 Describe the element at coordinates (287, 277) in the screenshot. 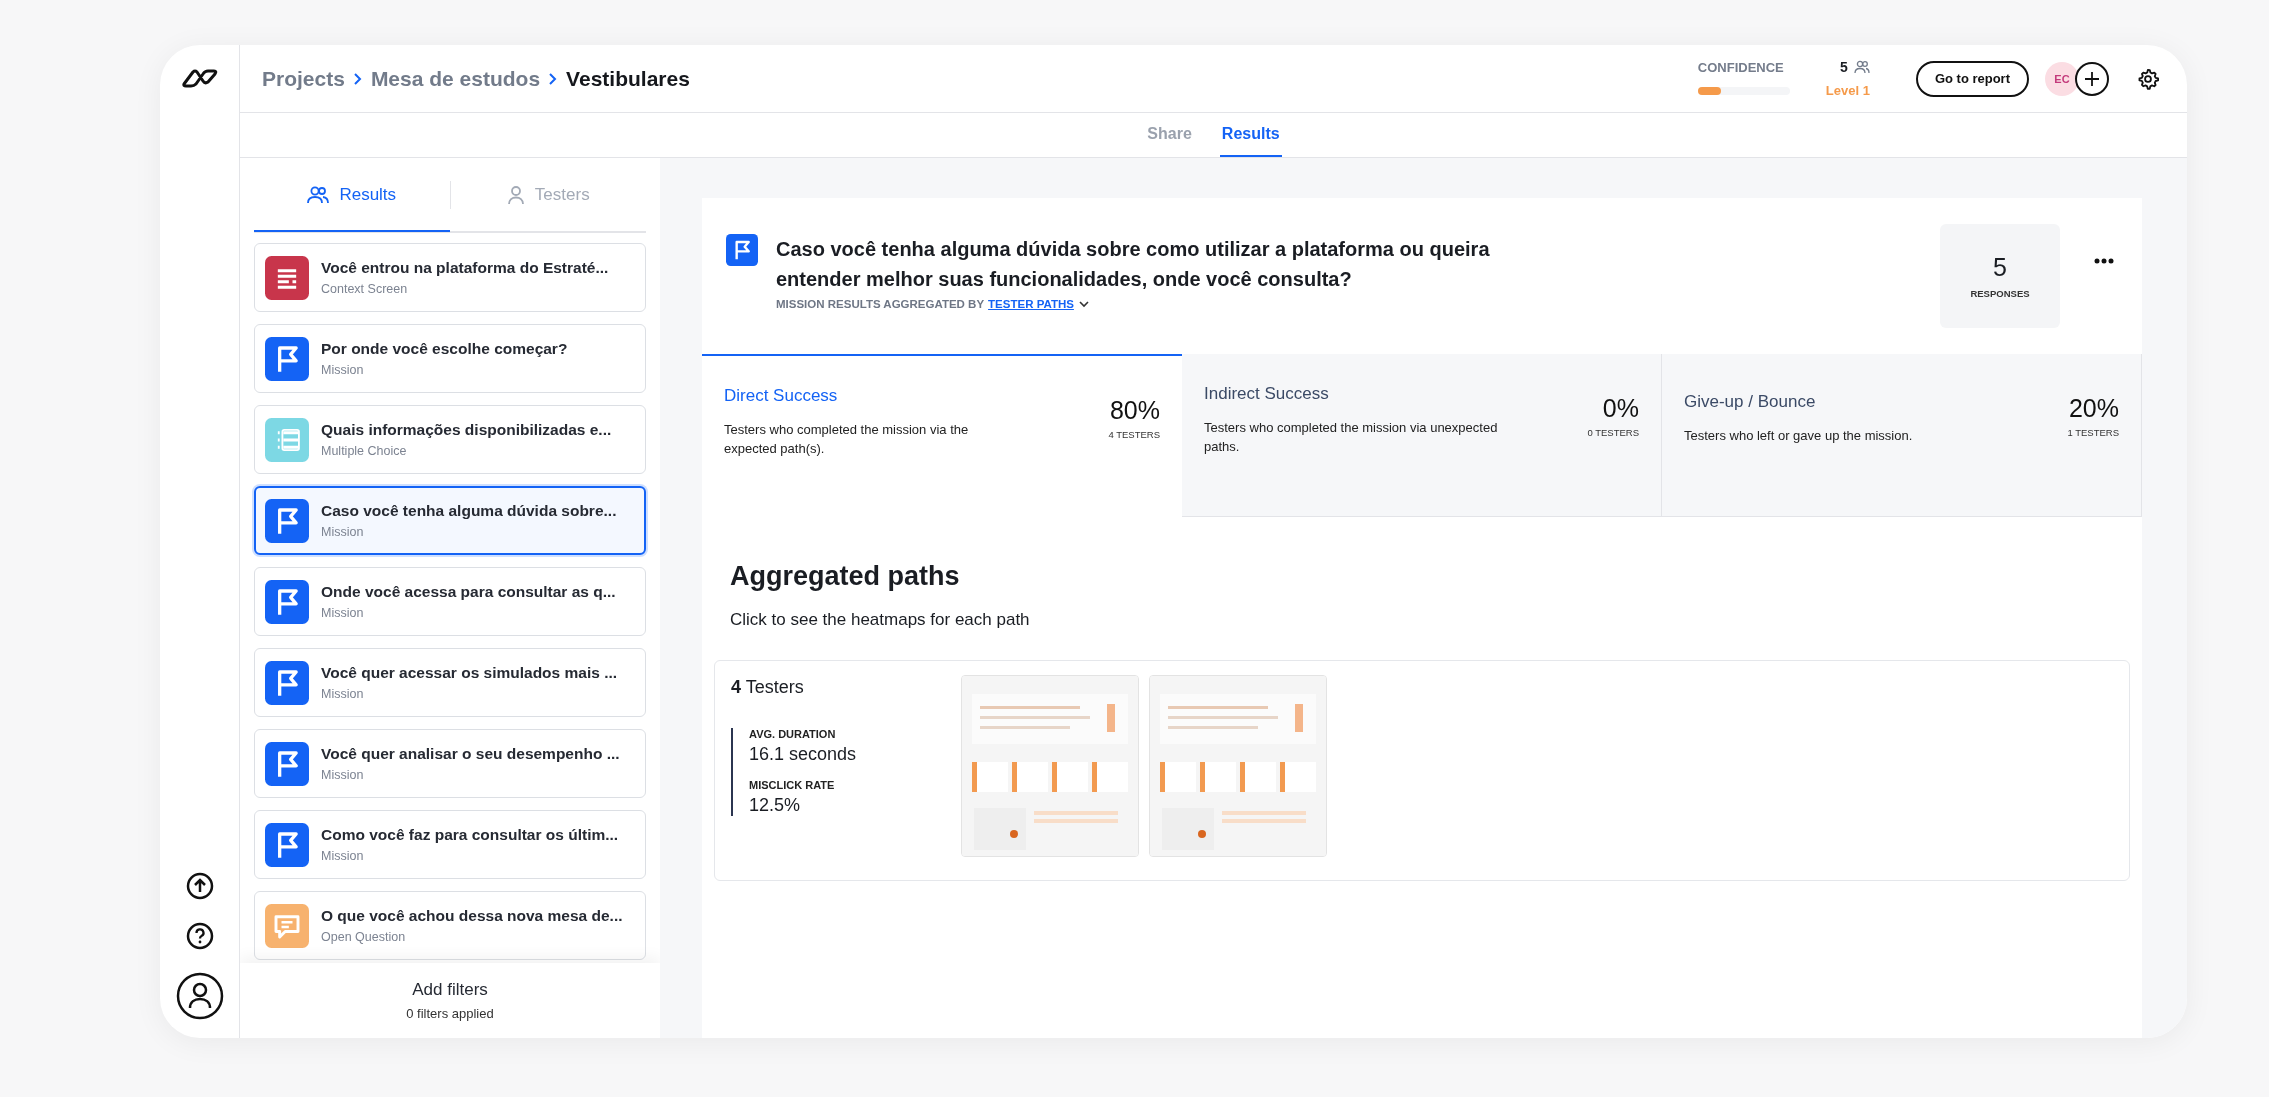

I see `context-icon` at that location.